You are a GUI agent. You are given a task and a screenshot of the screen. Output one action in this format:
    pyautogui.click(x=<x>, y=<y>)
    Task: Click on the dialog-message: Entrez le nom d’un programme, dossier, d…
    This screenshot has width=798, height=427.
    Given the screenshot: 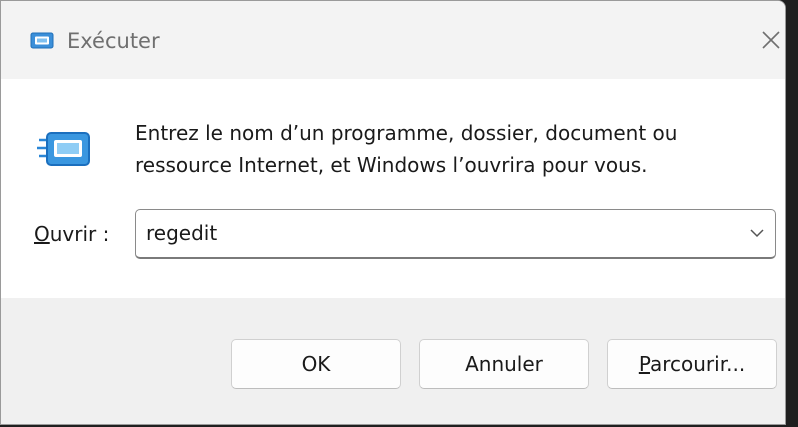 What is the action you would take?
    pyautogui.click(x=435, y=149)
    